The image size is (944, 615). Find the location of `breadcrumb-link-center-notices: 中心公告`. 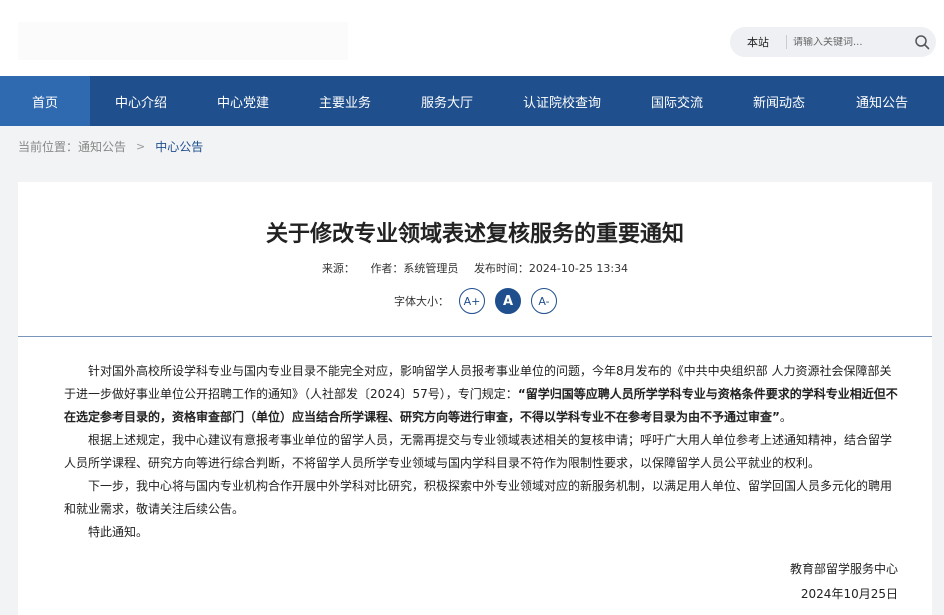

breadcrumb-link-center-notices: 中心公告 is located at coordinates (179, 146).